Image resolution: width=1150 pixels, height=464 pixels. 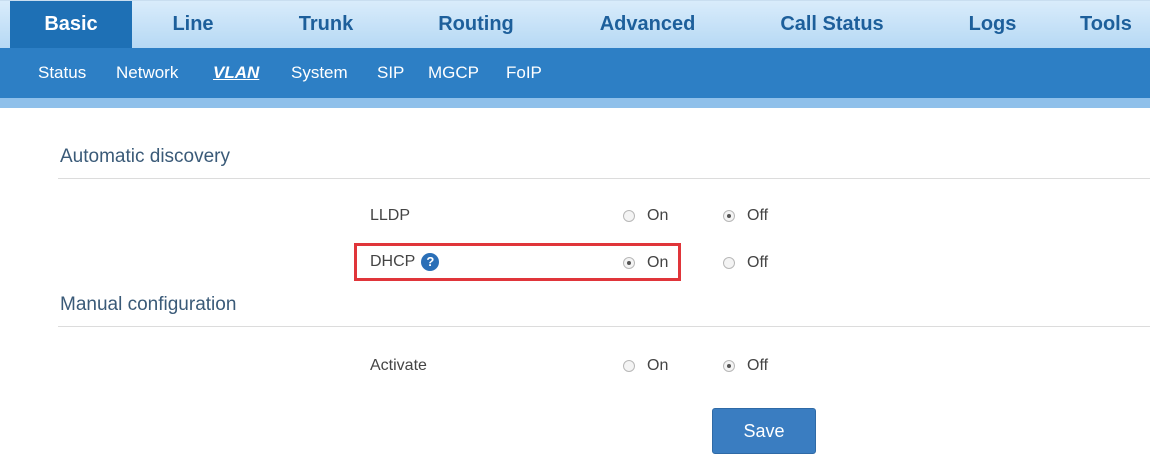 What do you see at coordinates (517, 262) in the screenshot?
I see `dhcp-highlight-box` at bounding box center [517, 262].